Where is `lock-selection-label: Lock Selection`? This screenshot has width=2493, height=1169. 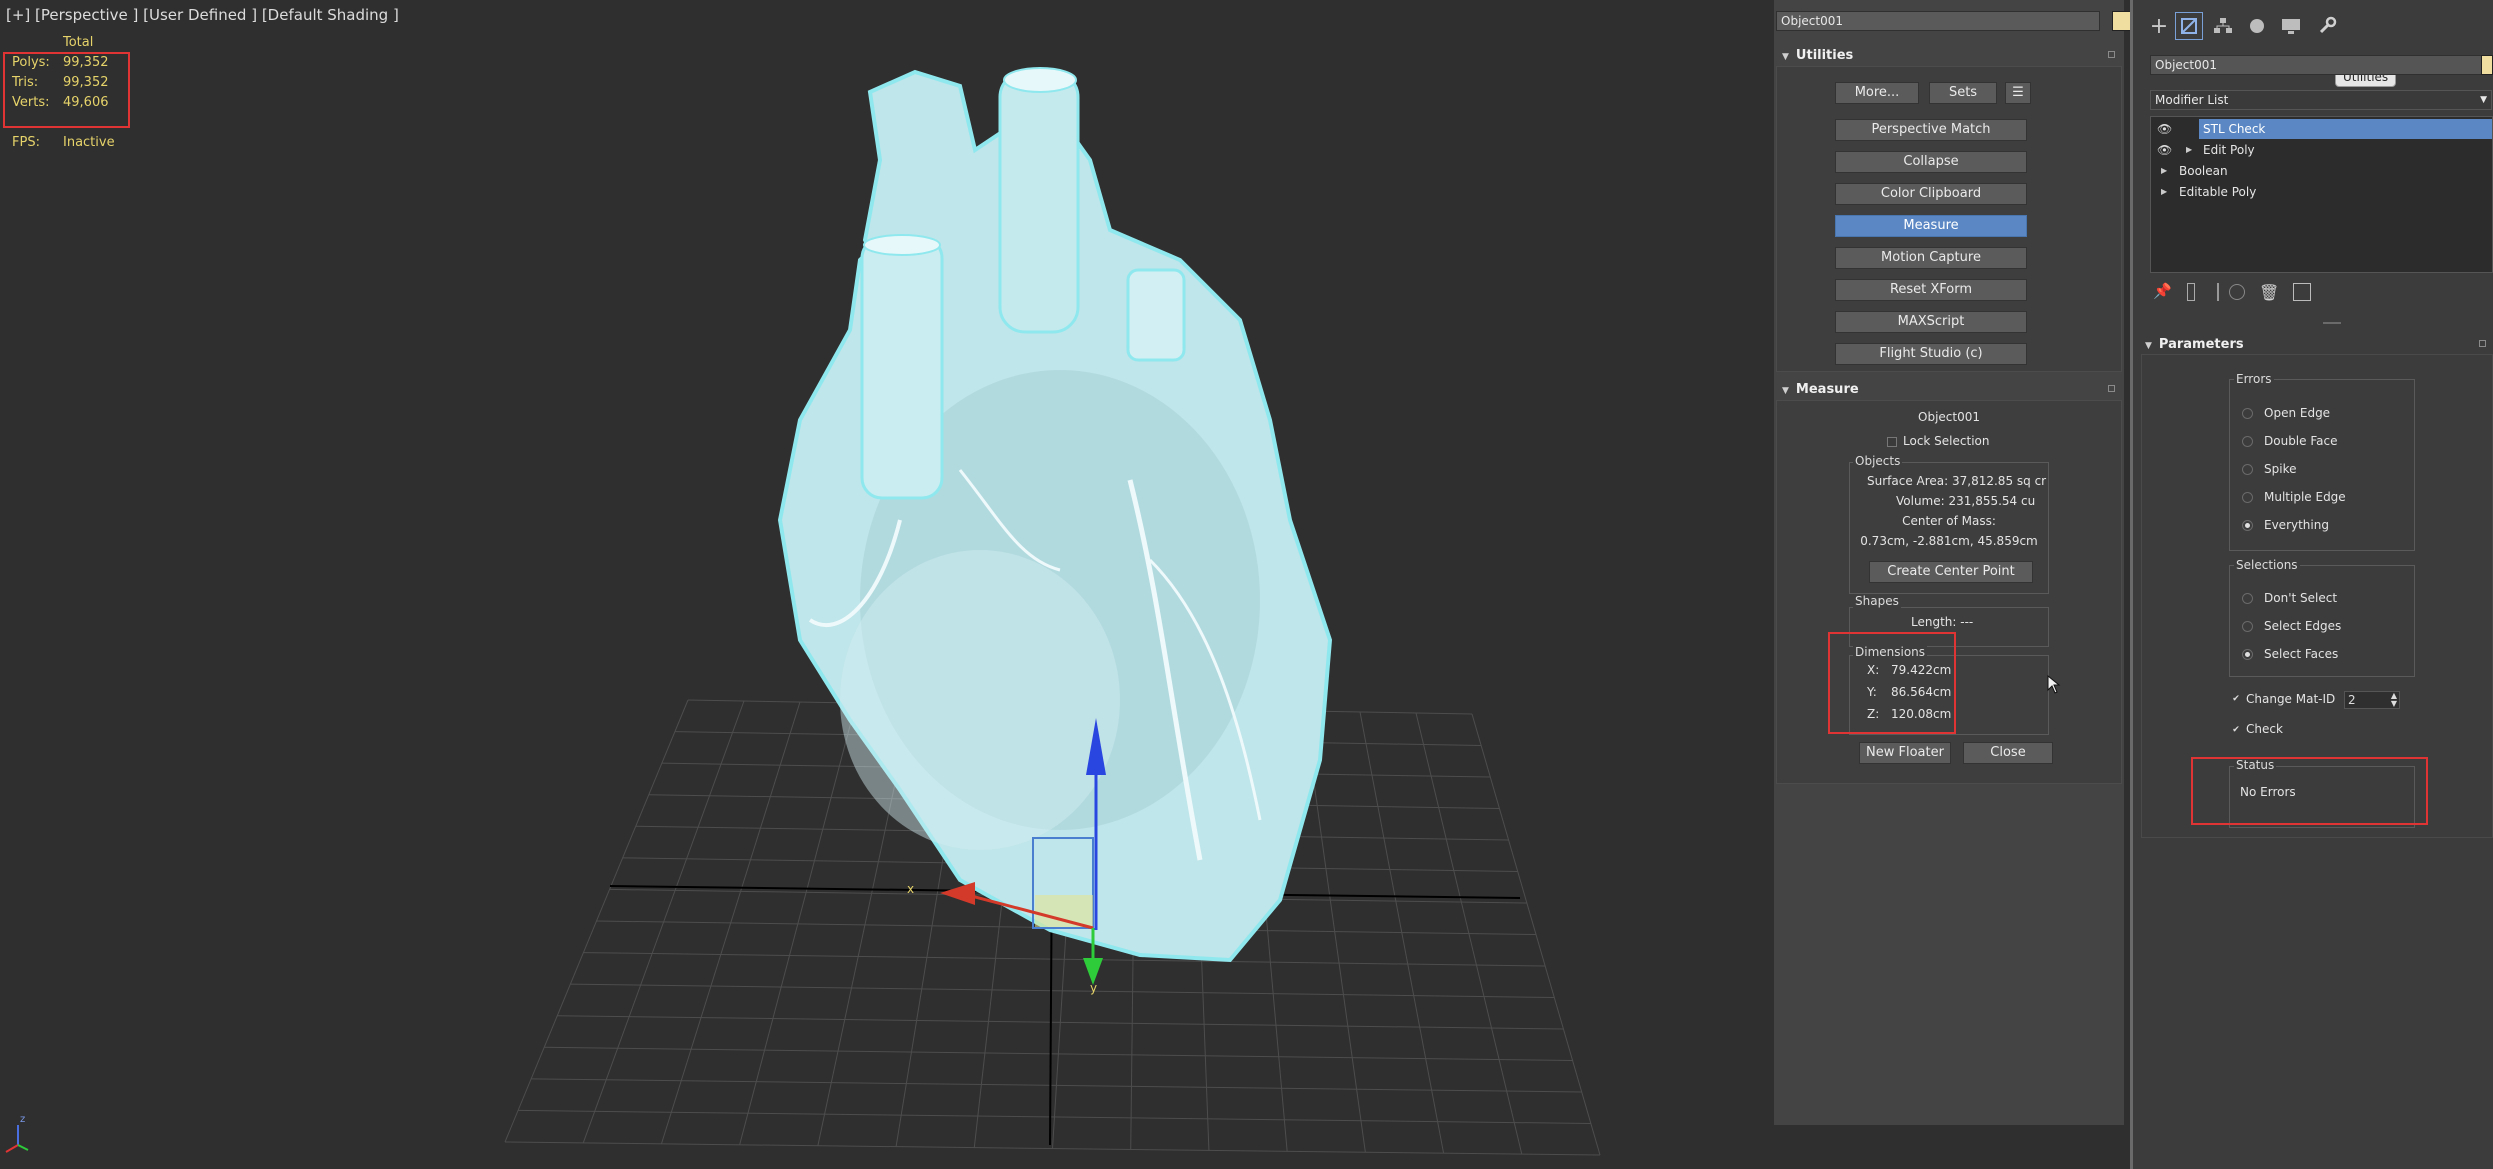 lock-selection-label: Lock Selection is located at coordinates (1946, 441).